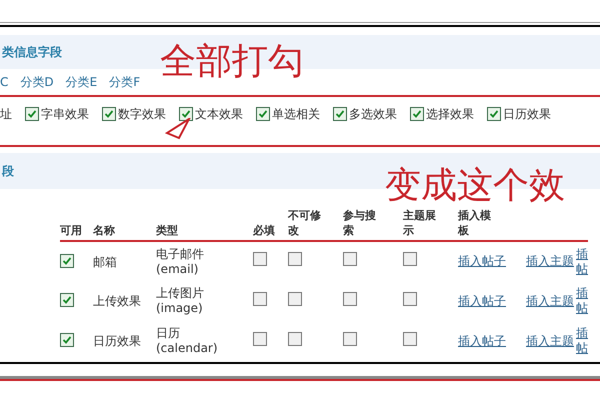 The image size is (600, 400). Describe the element at coordinates (373, 114) in the screenshot. I see `option-label: 多选效果` at that location.